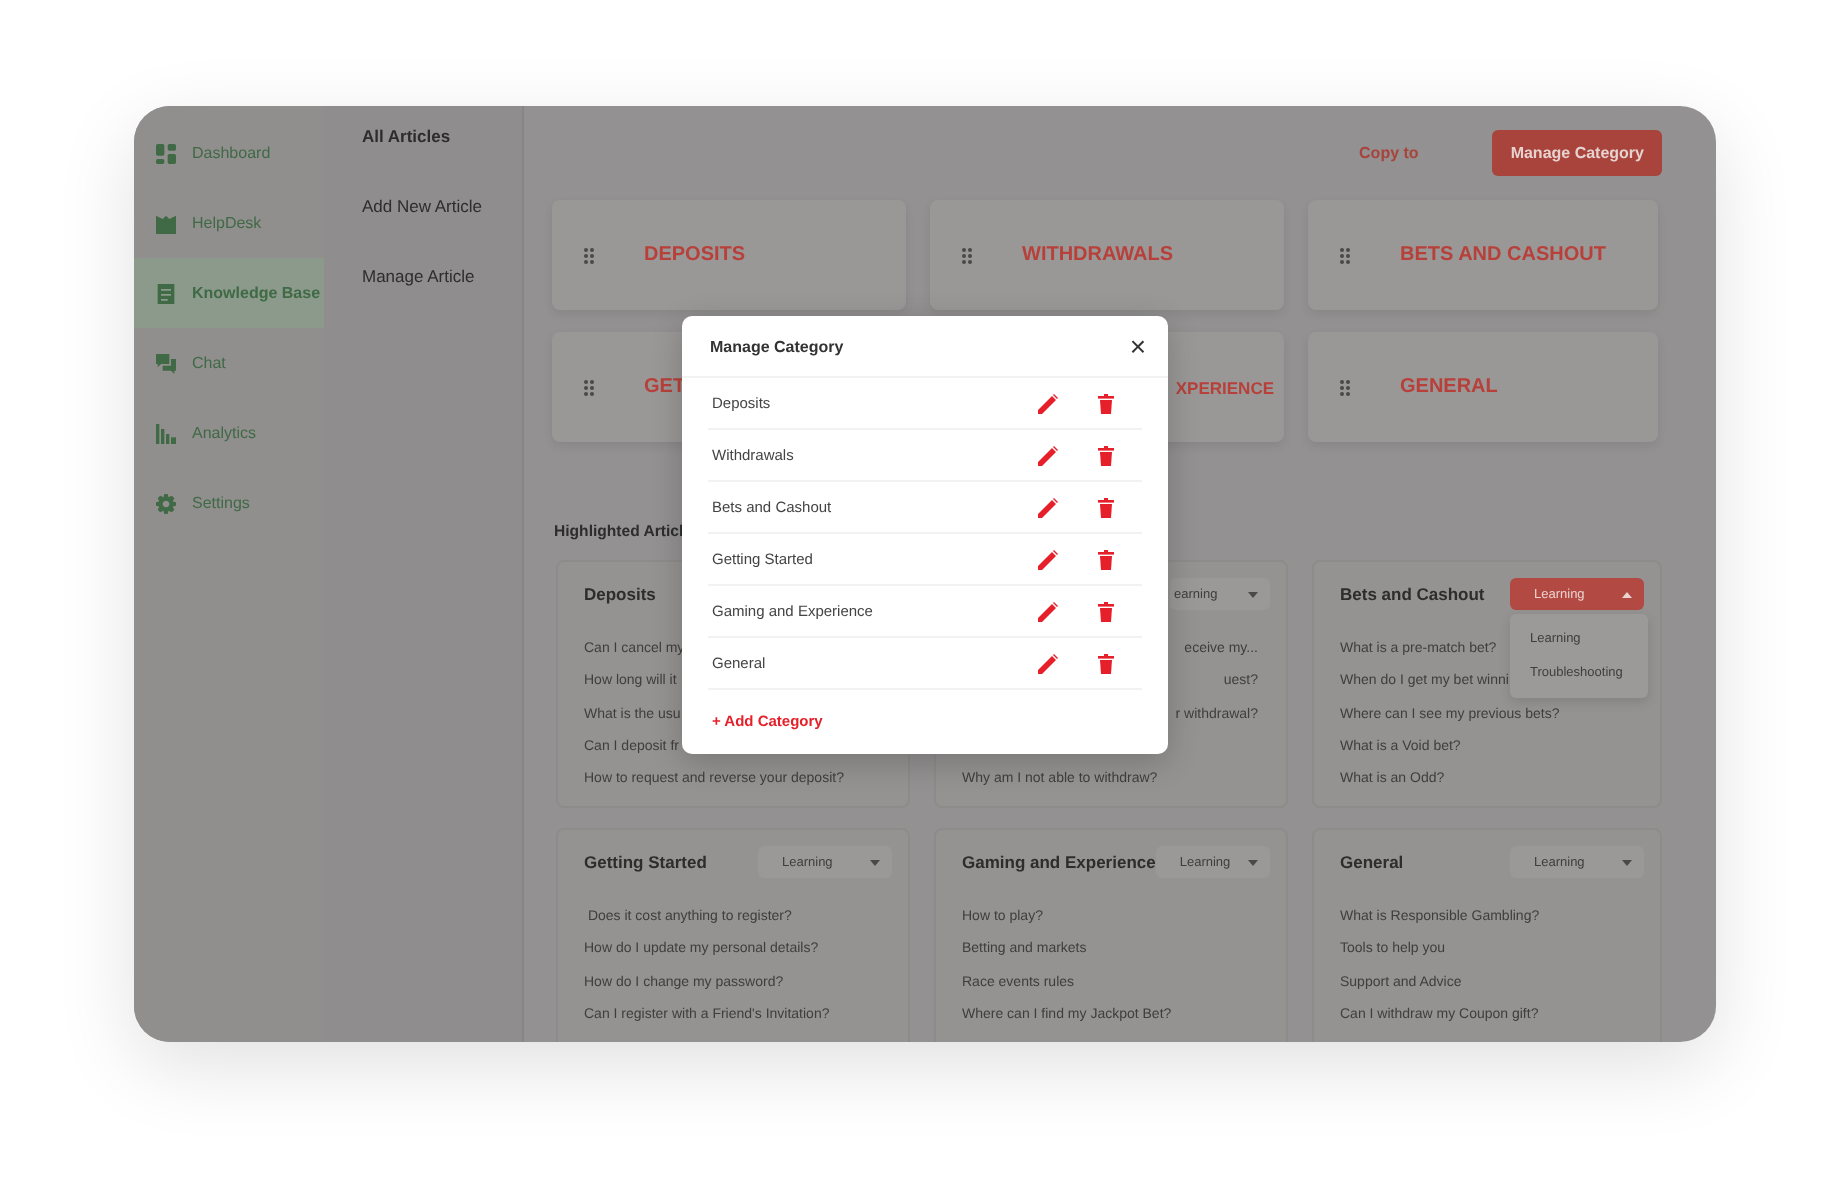  What do you see at coordinates (777, 346) in the screenshot?
I see `dialog-title: Manage Category` at bounding box center [777, 346].